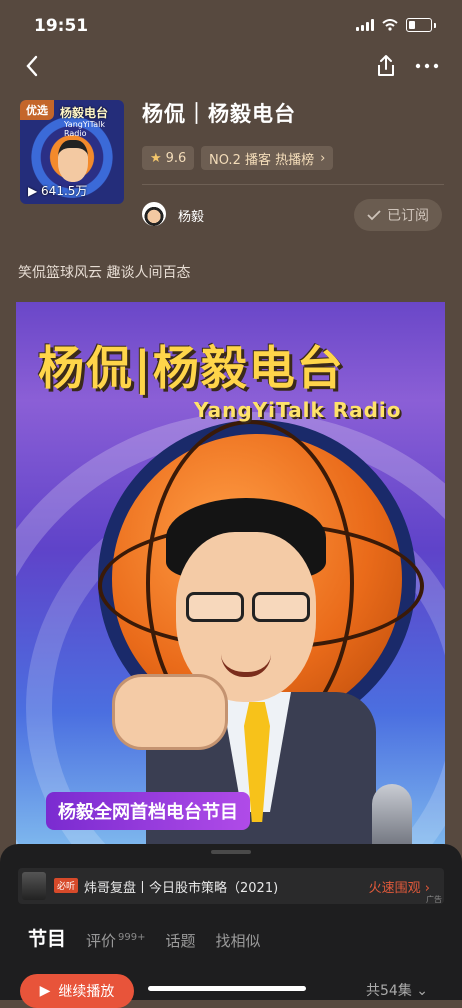 This screenshot has width=462, height=1008. Describe the element at coordinates (392, 817) in the screenshot. I see `microphone-icon` at that location.